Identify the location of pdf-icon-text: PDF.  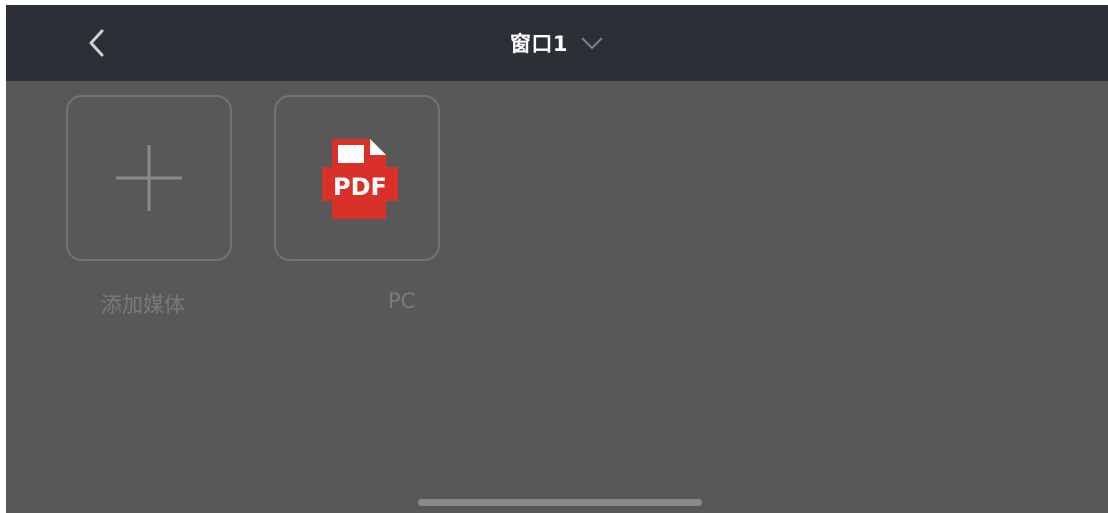
(360, 187).